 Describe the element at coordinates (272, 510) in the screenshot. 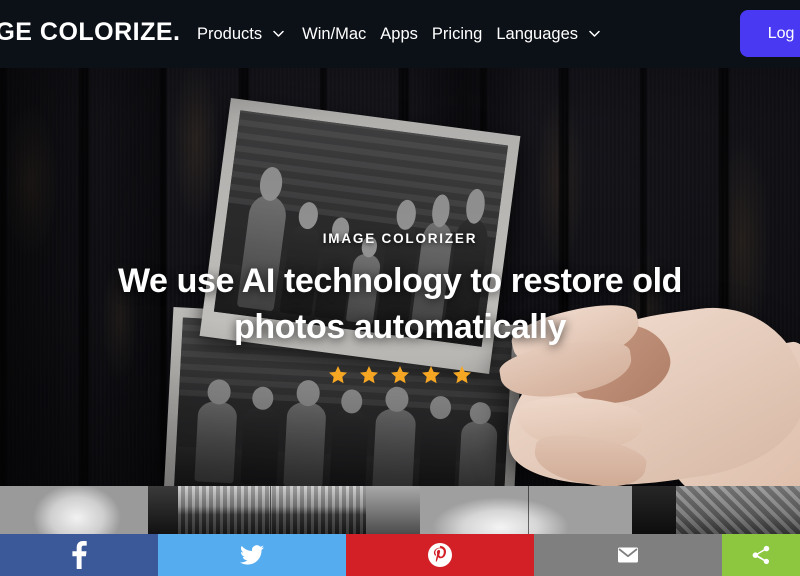

I see `storefront-thumbnail` at that location.